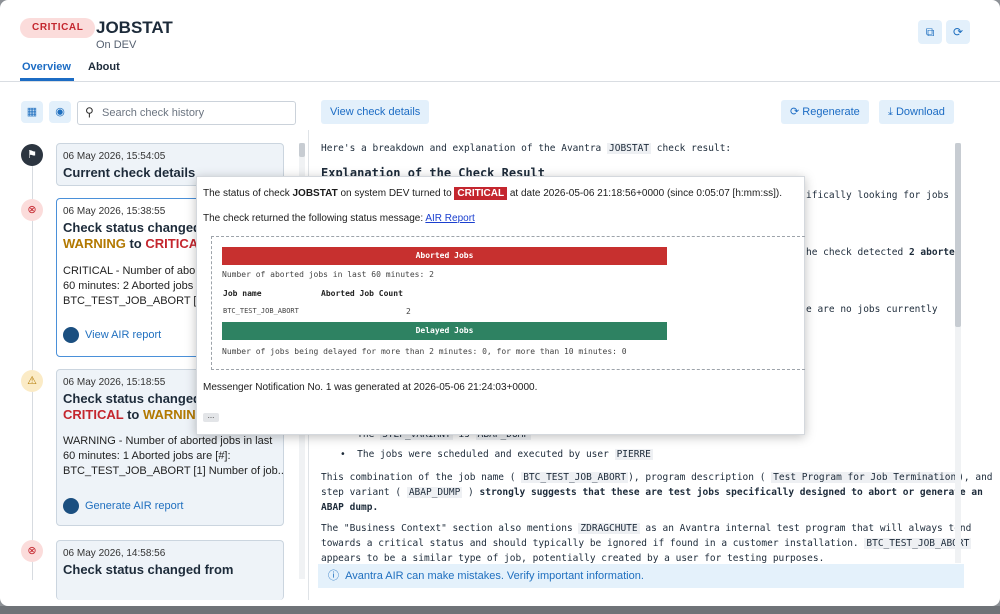  I want to click on refresh-button: ⟳, so click(958, 32).